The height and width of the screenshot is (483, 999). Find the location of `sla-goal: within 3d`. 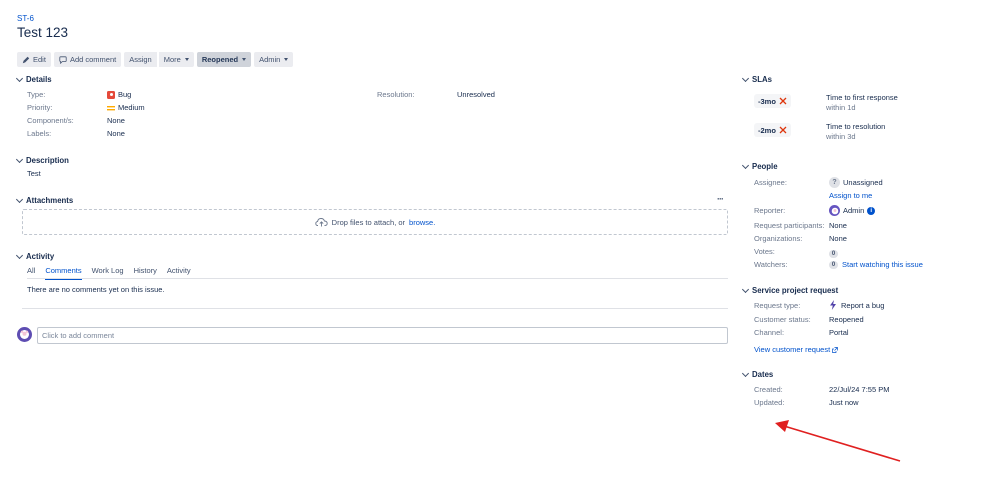

sla-goal: within 3d is located at coordinates (841, 136).